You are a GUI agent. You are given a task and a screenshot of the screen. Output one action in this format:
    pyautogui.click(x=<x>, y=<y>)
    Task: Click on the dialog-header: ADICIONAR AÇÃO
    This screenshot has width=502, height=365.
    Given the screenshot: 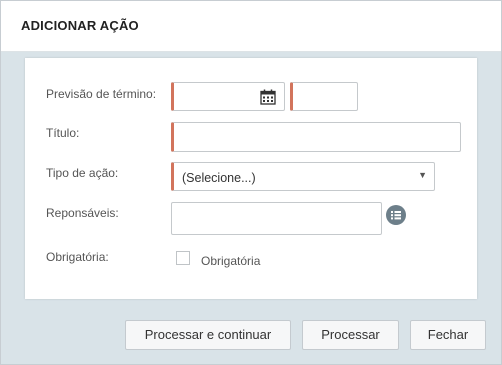 What is the action you would take?
    pyautogui.click(x=251, y=26)
    